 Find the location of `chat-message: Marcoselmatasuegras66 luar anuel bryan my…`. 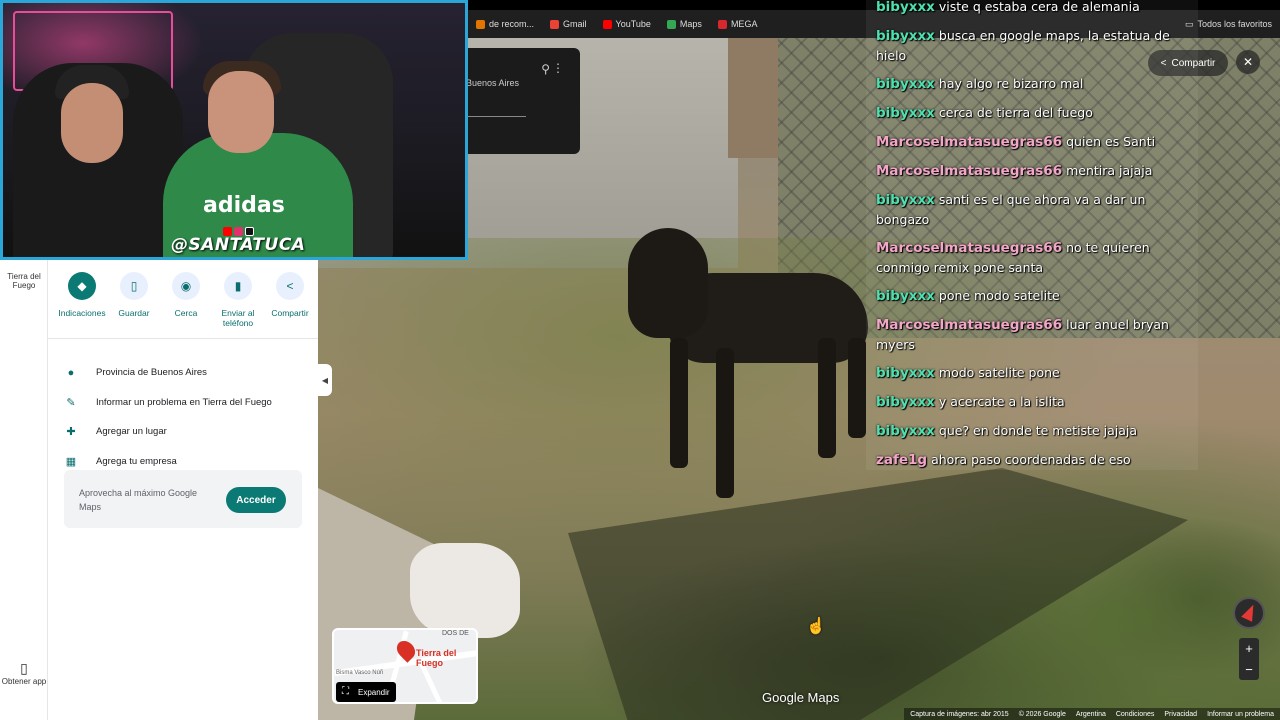

chat-message: Marcoselmatasuegras66 luar anuel bryan my… is located at coordinates (1032, 334).